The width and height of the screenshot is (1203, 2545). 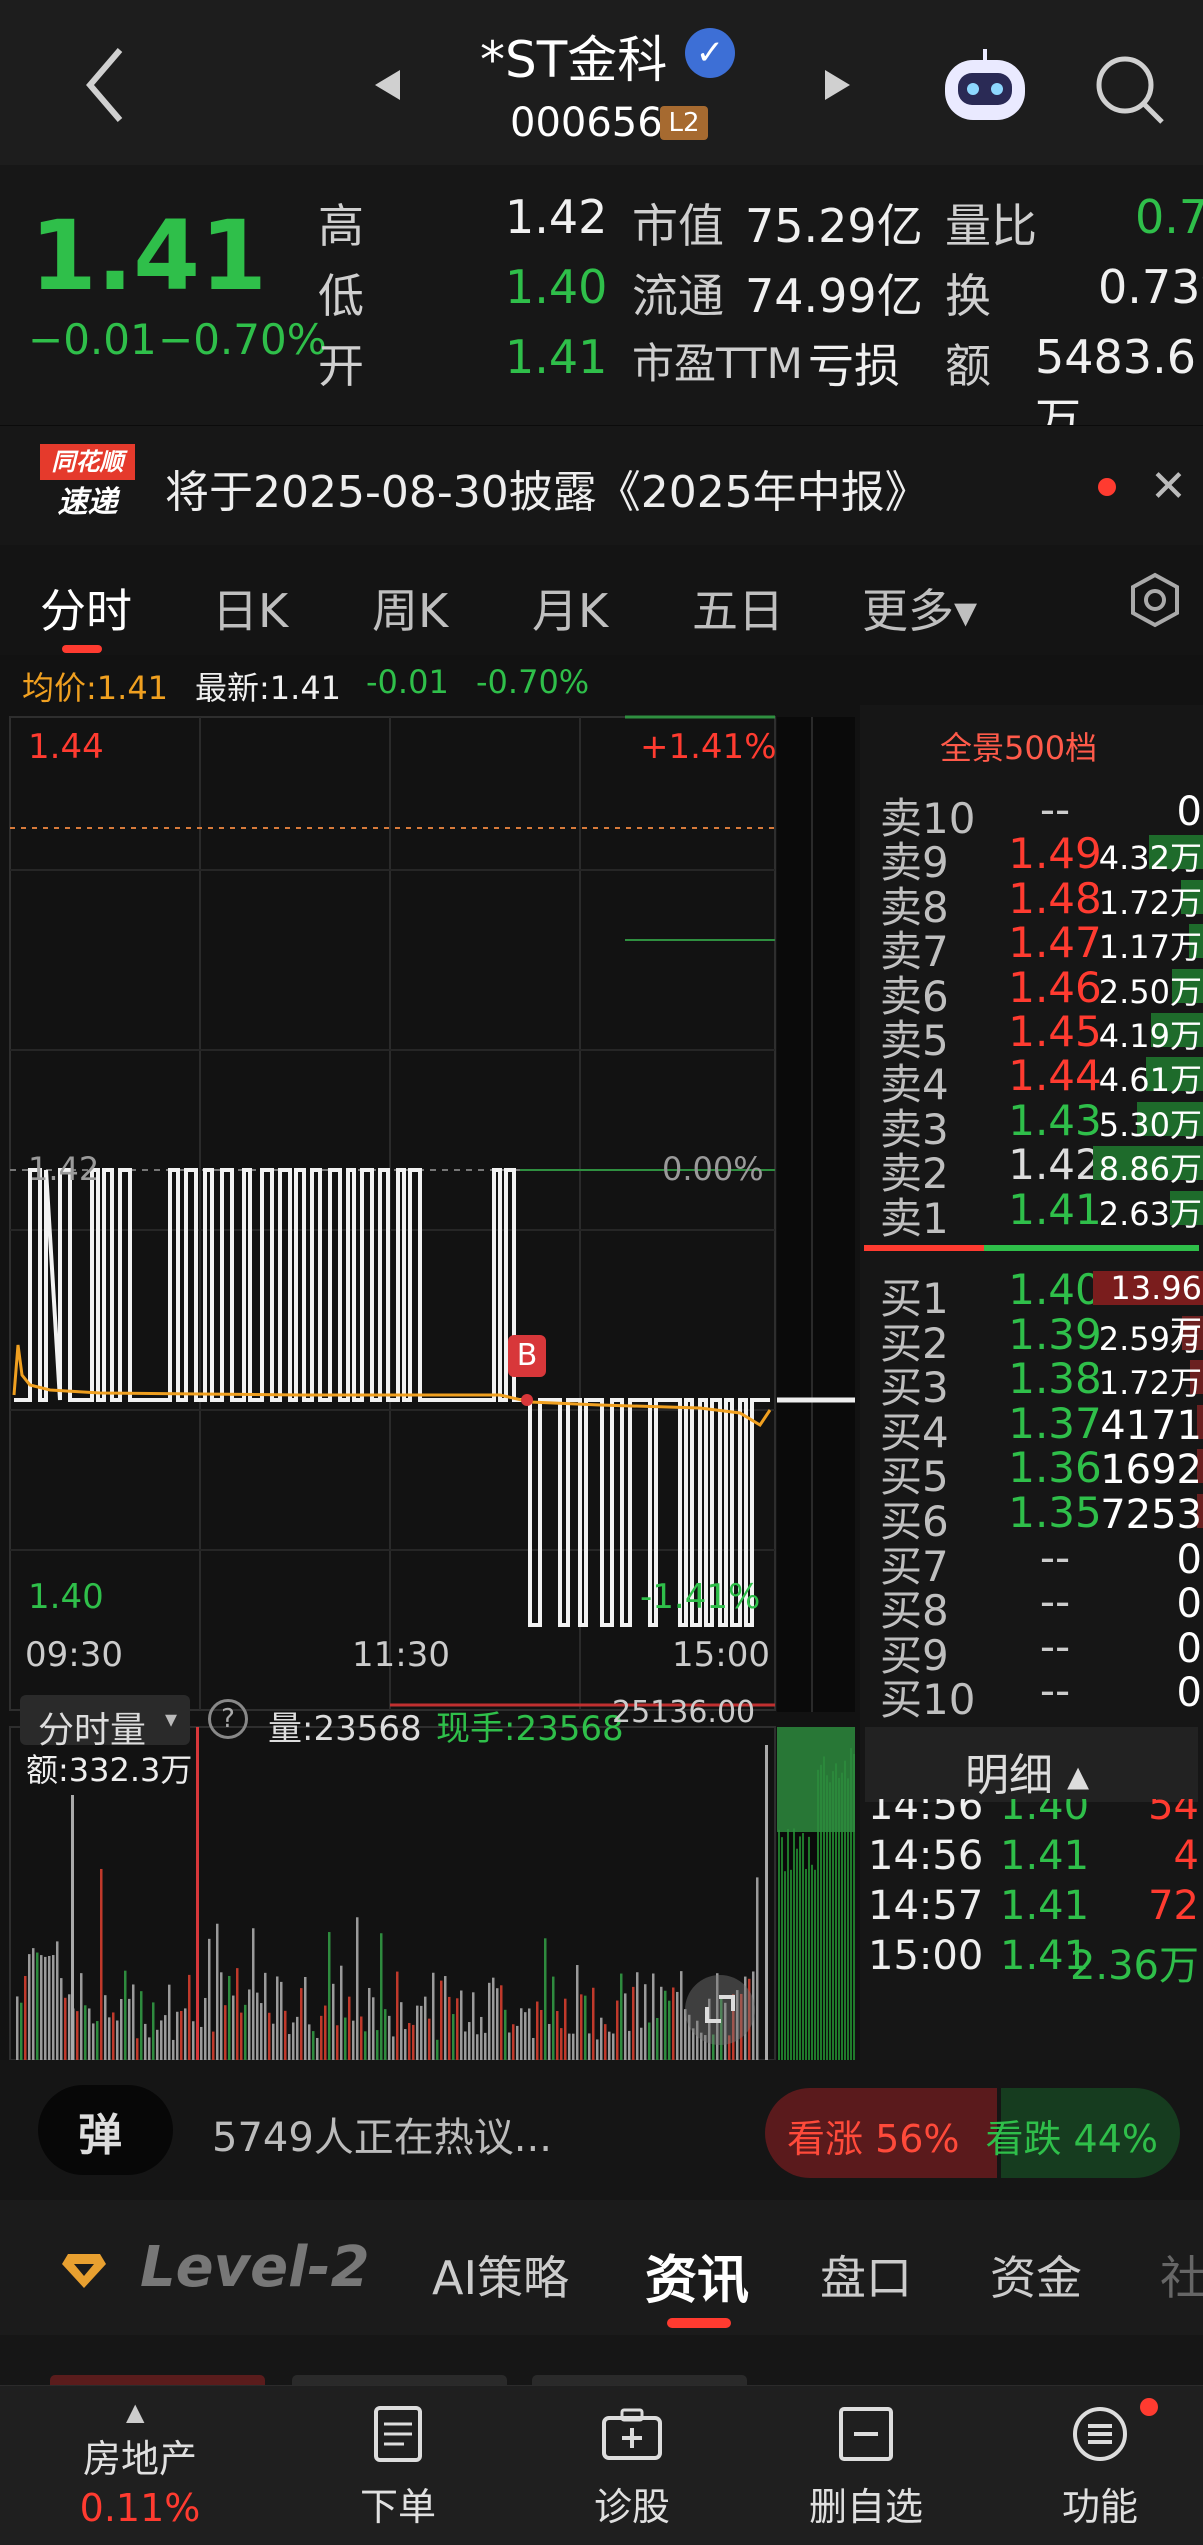 I want to click on bid-row: 买6 1.35 7253, so click(x=1031, y=1517).